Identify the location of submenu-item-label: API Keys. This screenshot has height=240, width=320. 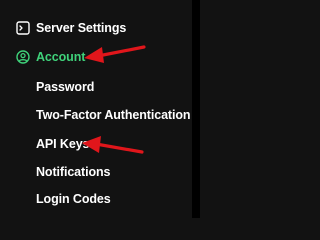
(63, 144).